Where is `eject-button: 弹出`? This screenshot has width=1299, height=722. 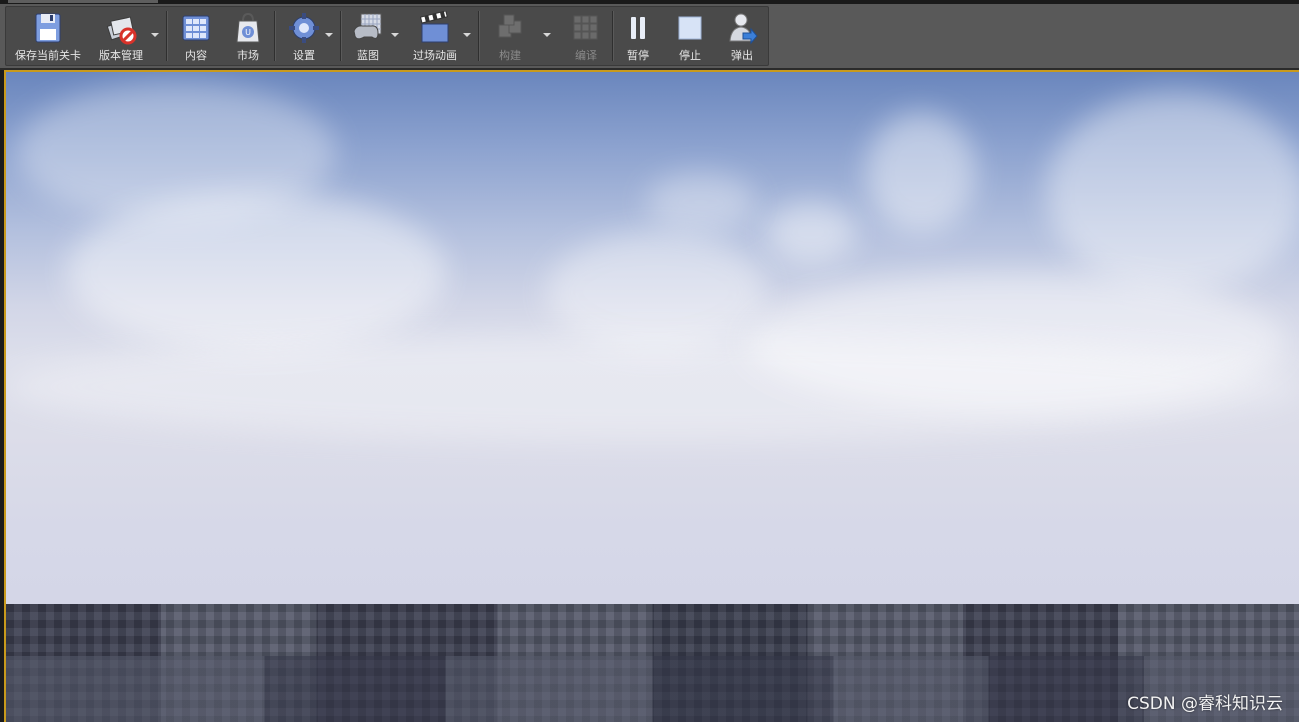
eject-button: 弹出 is located at coordinates (742, 36).